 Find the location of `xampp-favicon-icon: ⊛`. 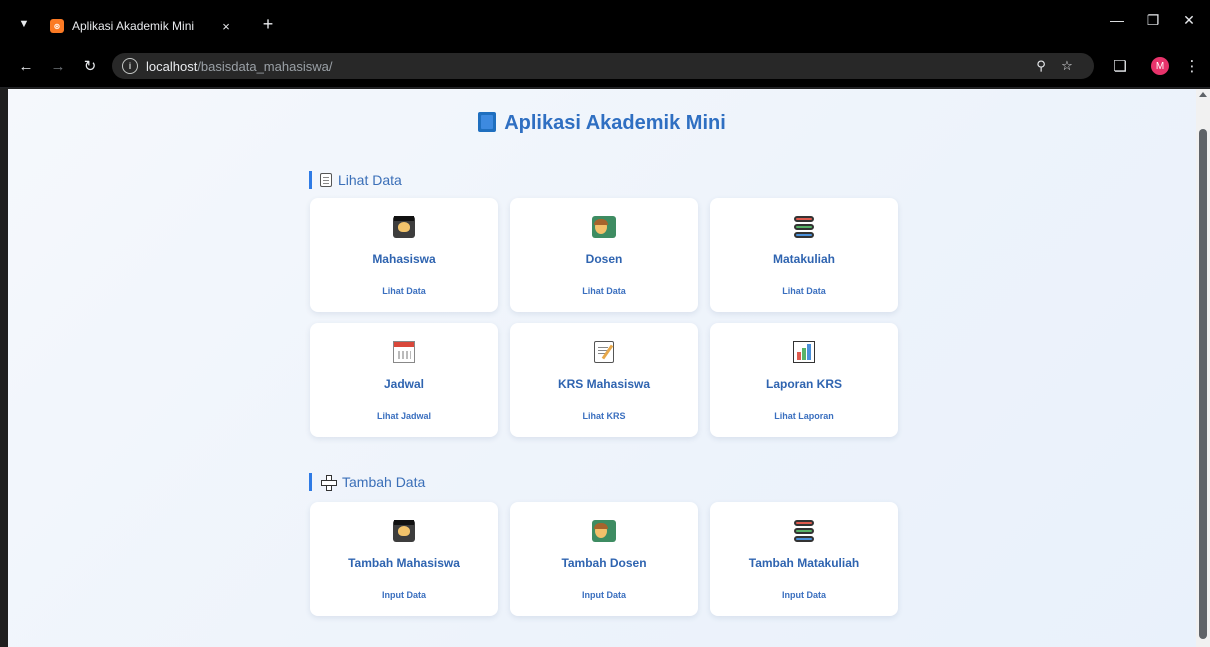

xampp-favicon-icon: ⊛ is located at coordinates (57, 26).